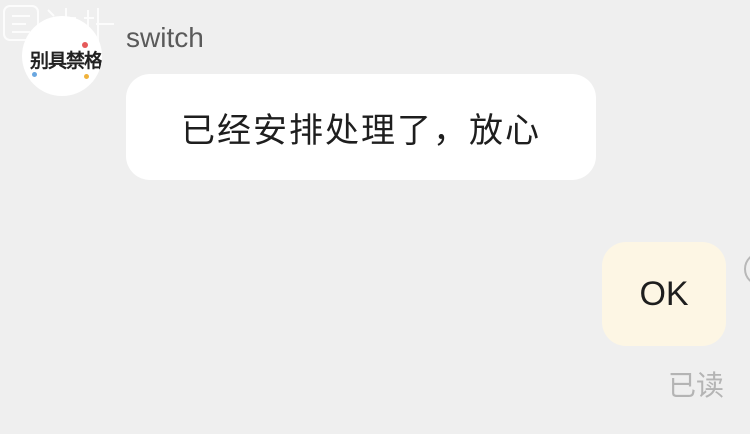 This screenshot has height=434, width=750. I want to click on outgoing-message-text: OK, so click(664, 293).